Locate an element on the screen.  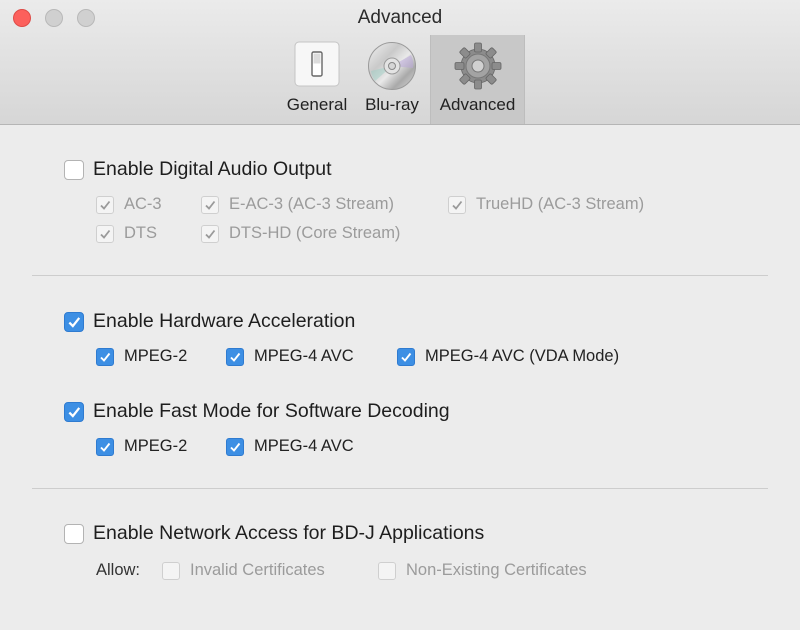
hw-accel-checkbox is located at coordinates (74, 321).